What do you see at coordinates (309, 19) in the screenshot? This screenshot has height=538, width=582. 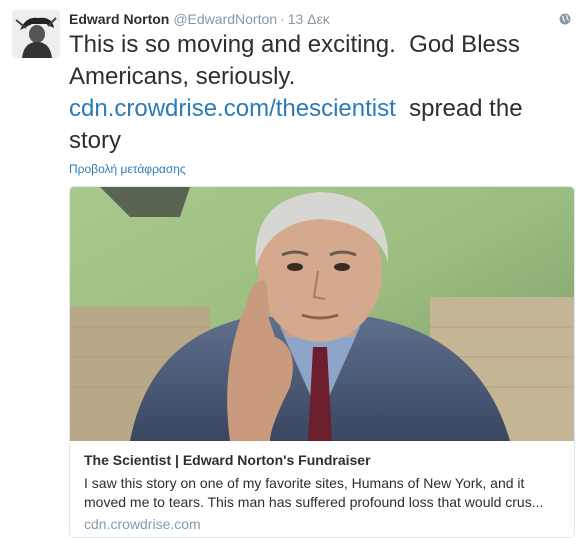 I see `tweet-timestamp: 13 Δεκ` at bounding box center [309, 19].